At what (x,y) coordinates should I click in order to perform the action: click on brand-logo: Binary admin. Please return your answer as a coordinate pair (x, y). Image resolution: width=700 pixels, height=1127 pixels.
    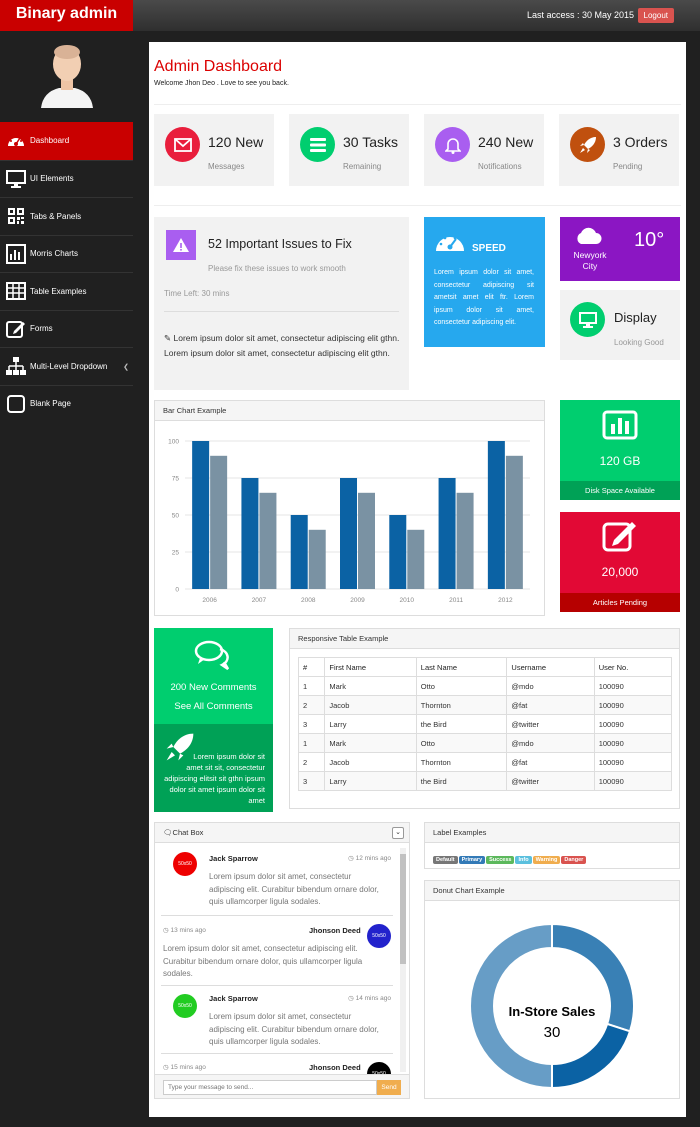
    Looking at the image, I should click on (66, 15).